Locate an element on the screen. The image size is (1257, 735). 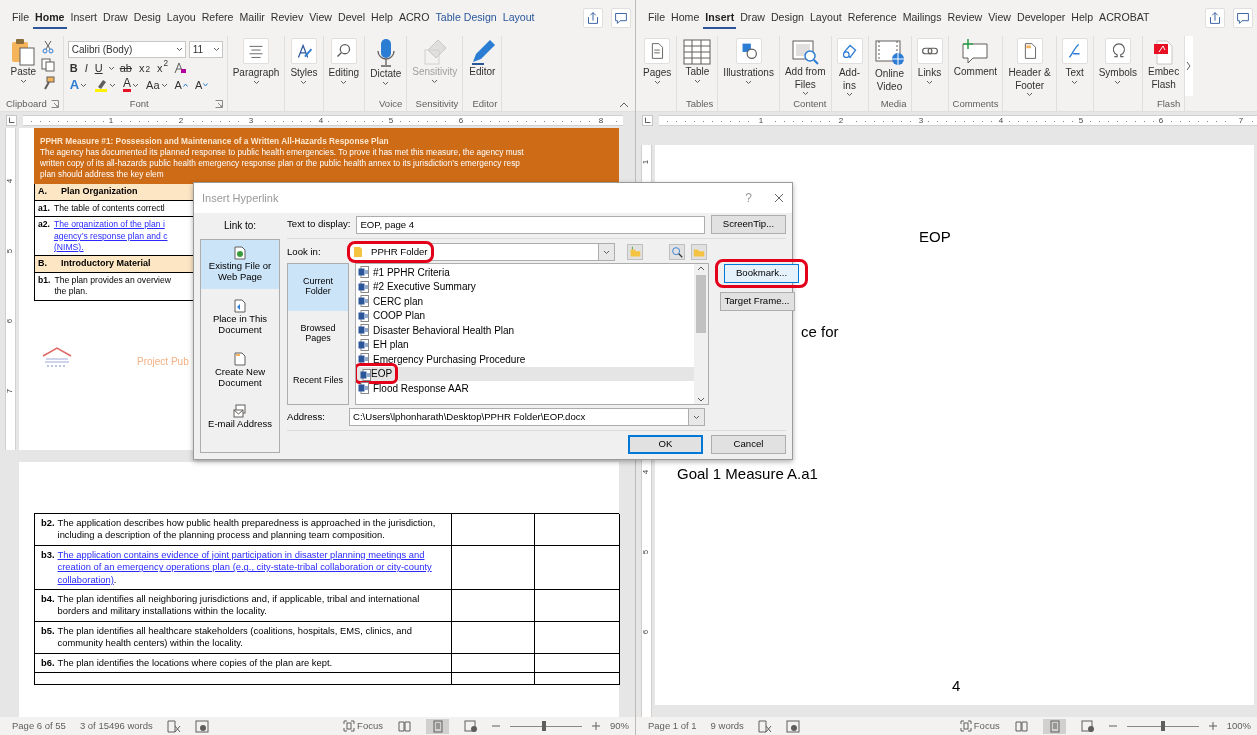
ribbon-tab: Table Design is located at coordinates (466, 18).